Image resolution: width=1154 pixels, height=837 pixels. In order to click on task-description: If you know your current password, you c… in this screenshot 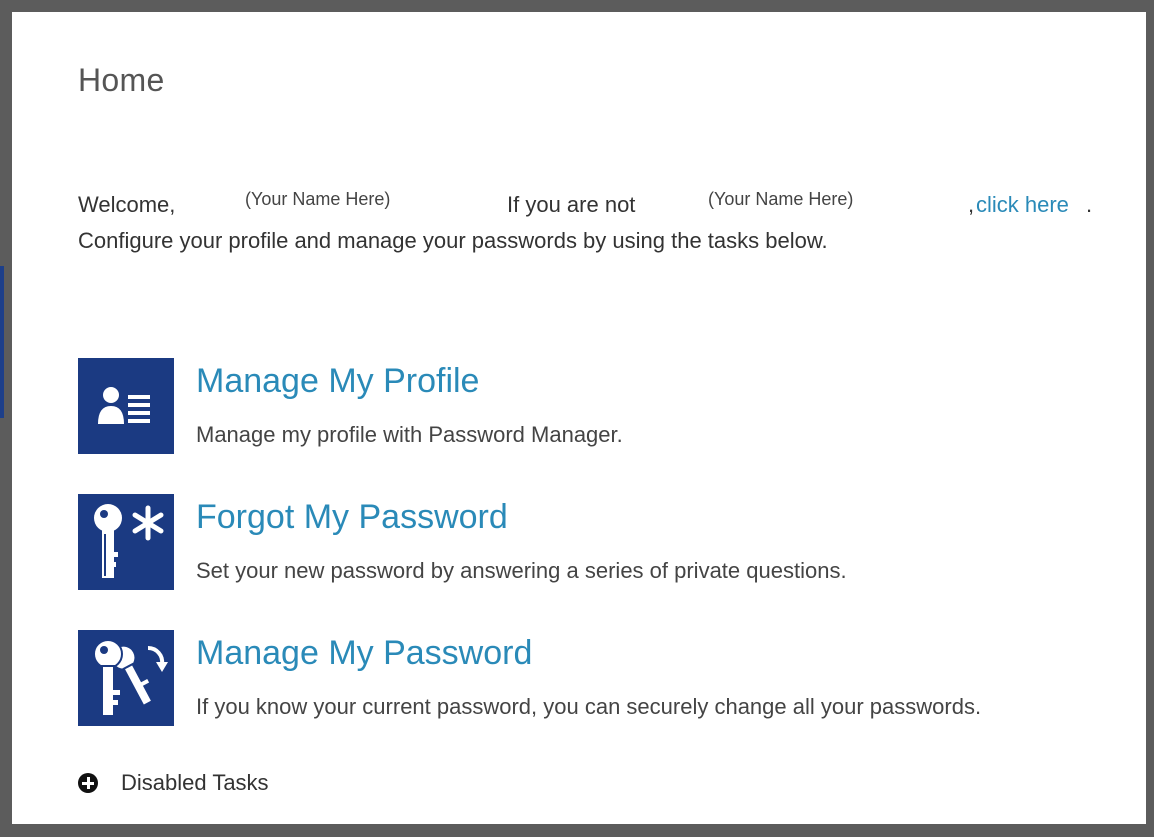, I will do `click(589, 706)`.